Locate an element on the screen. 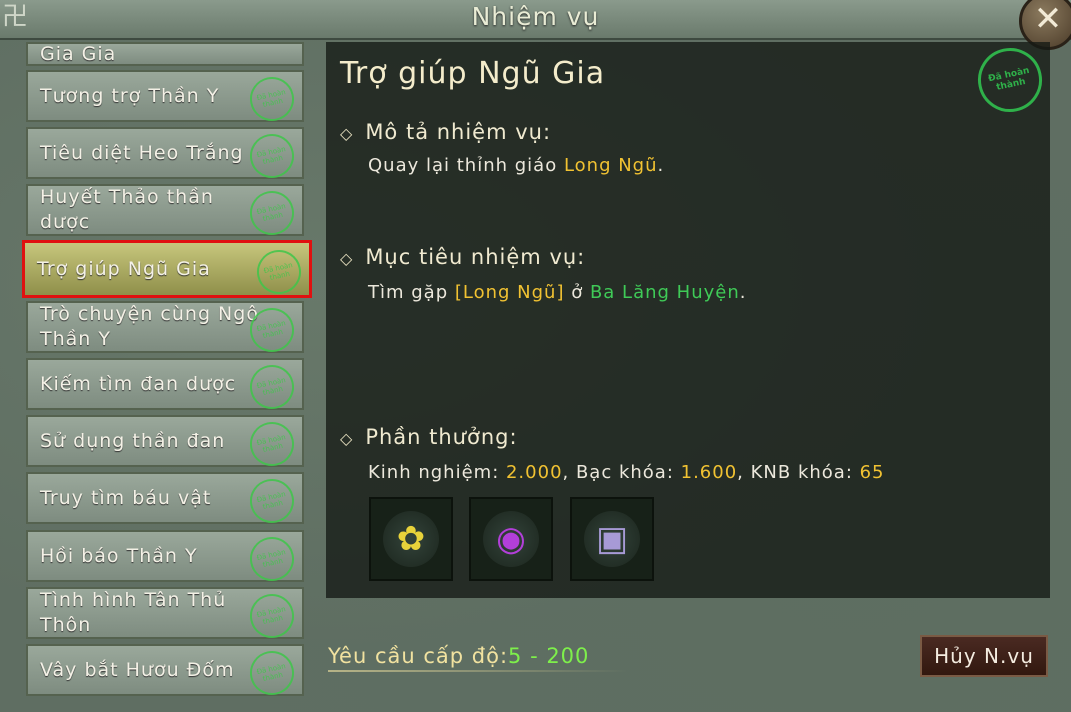 Image resolution: width=1071 pixels, height=712 pixels. window-title: Nhiệm vụ is located at coordinates (535, 16).